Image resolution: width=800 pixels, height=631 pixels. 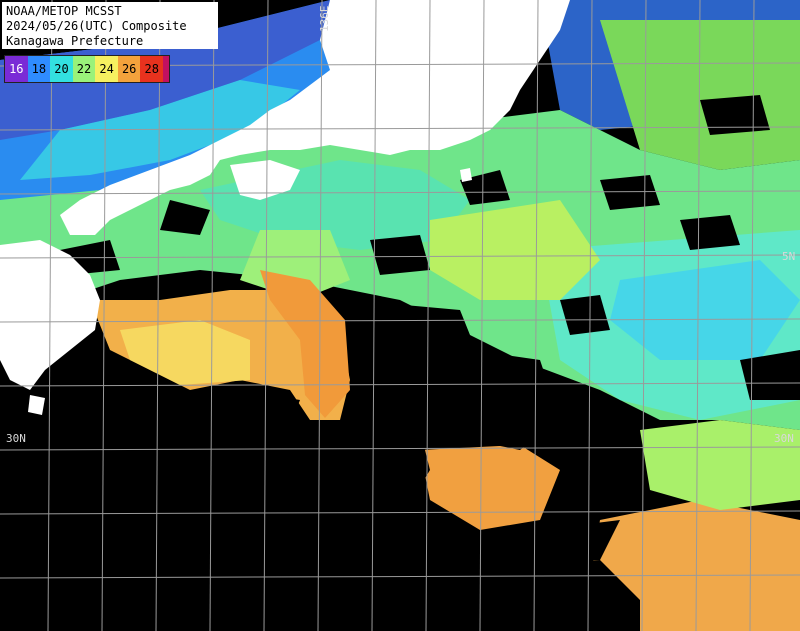 I want to click on latitude-label-30n-right: 30N, so click(x=784, y=438).